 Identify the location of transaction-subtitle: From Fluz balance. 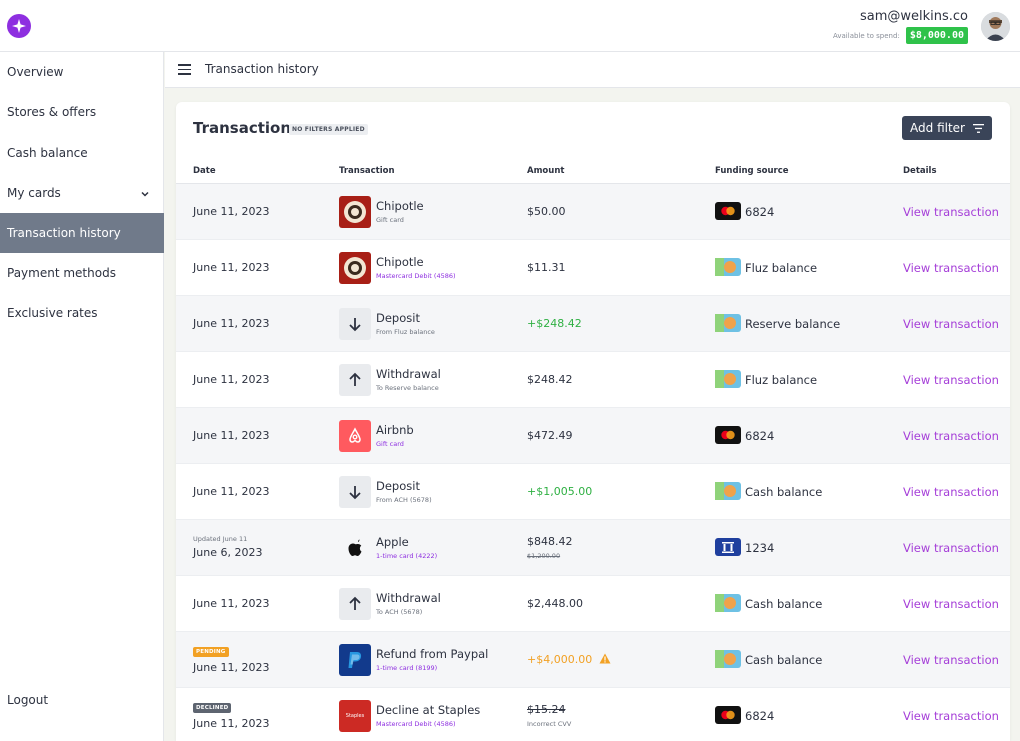
(405, 332).